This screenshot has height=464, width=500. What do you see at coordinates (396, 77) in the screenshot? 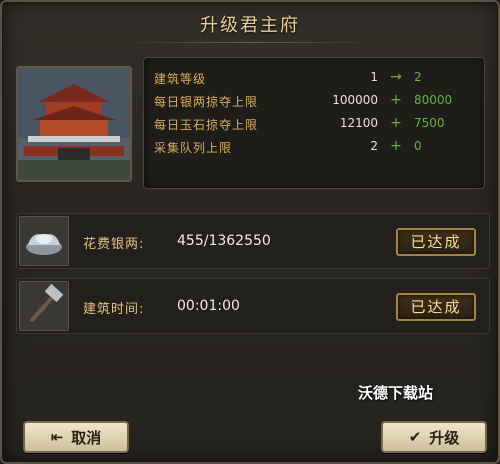
I see `arrow-right-icon: →` at bounding box center [396, 77].